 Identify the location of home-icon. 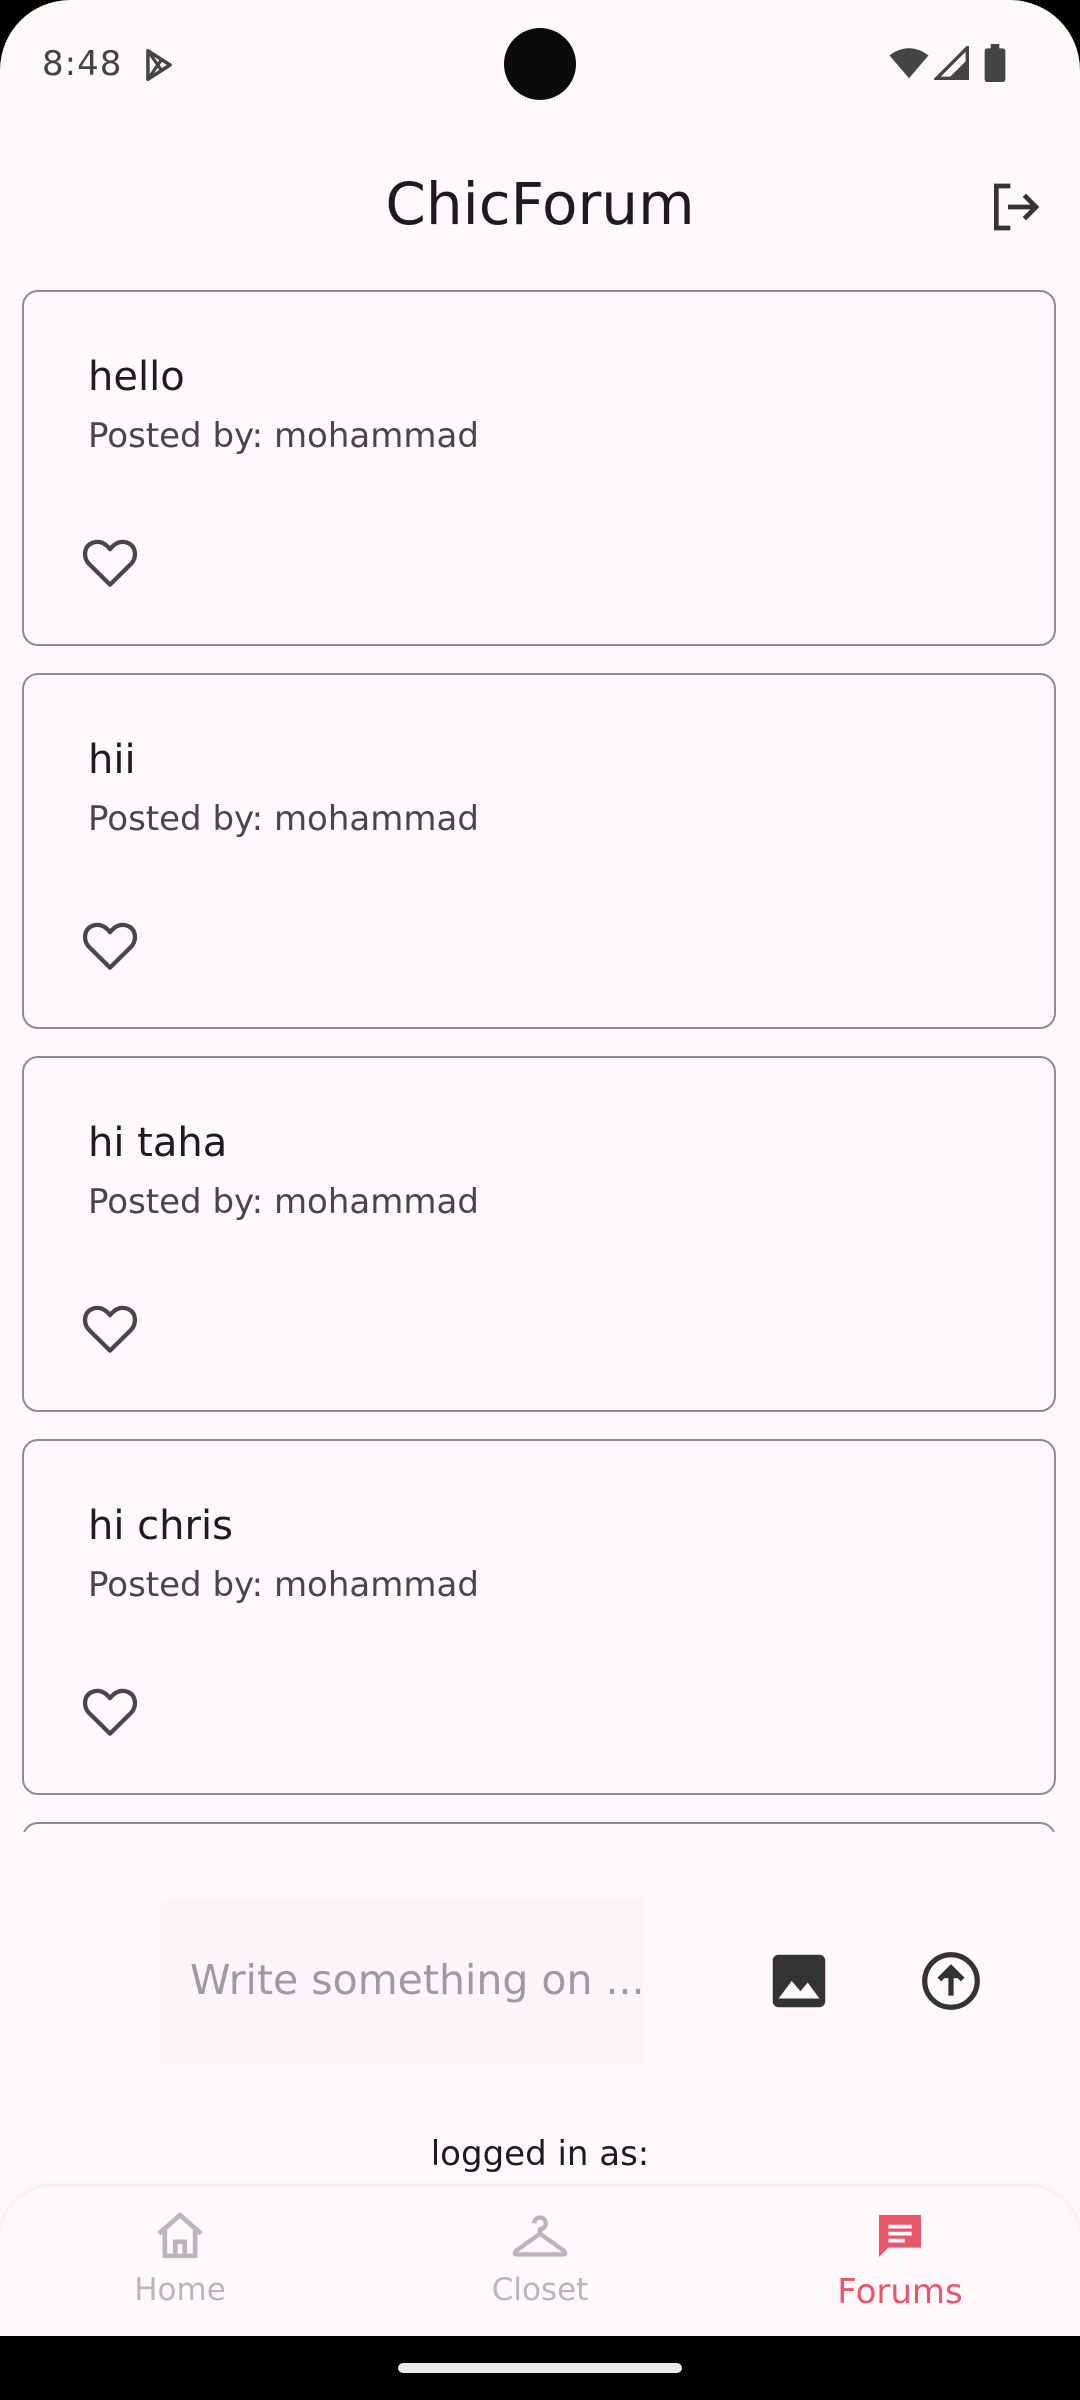
(180, 2236).